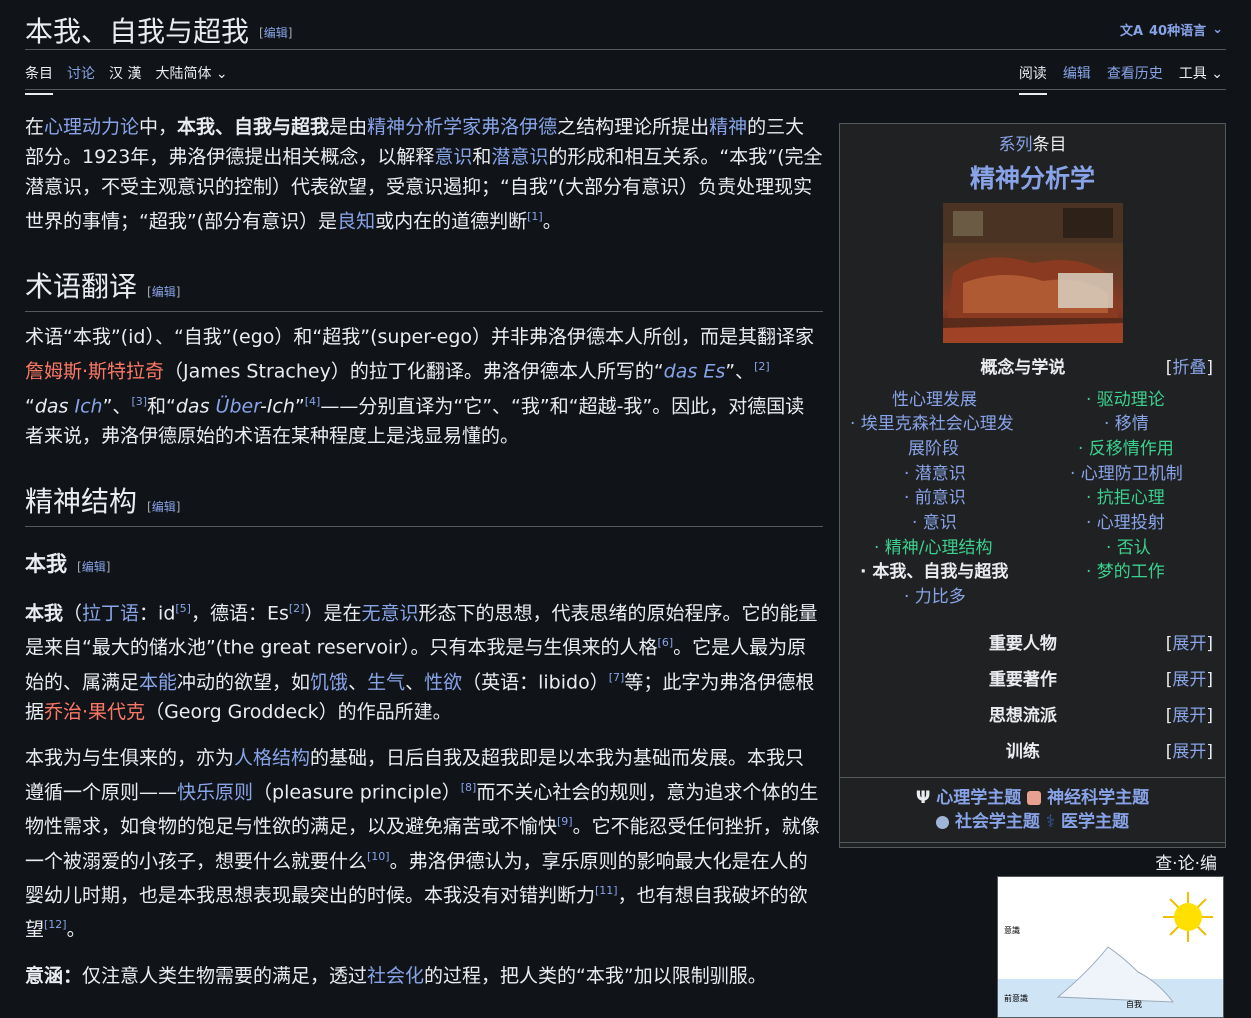  Describe the element at coordinates (606, 890) in the screenshot. I see `ref-11: [11]` at that location.